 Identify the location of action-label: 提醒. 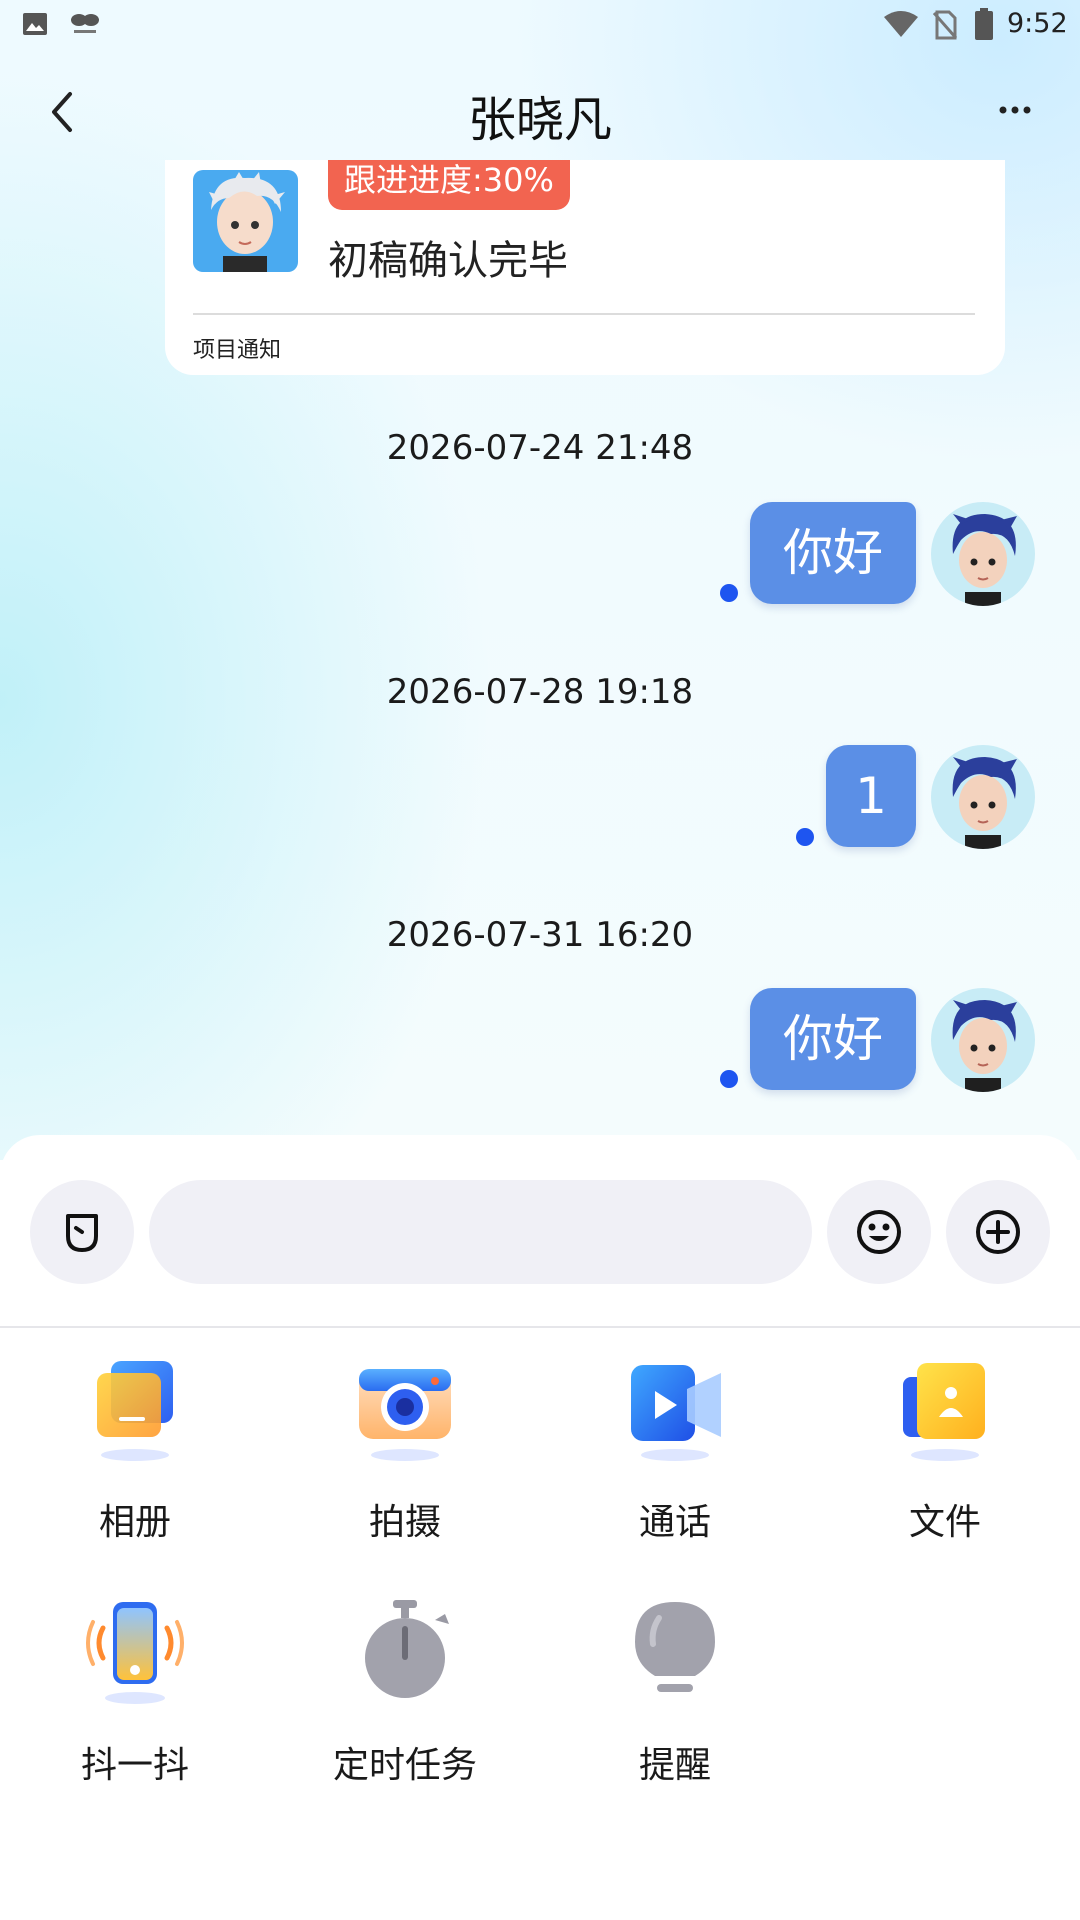
(674, 1765).